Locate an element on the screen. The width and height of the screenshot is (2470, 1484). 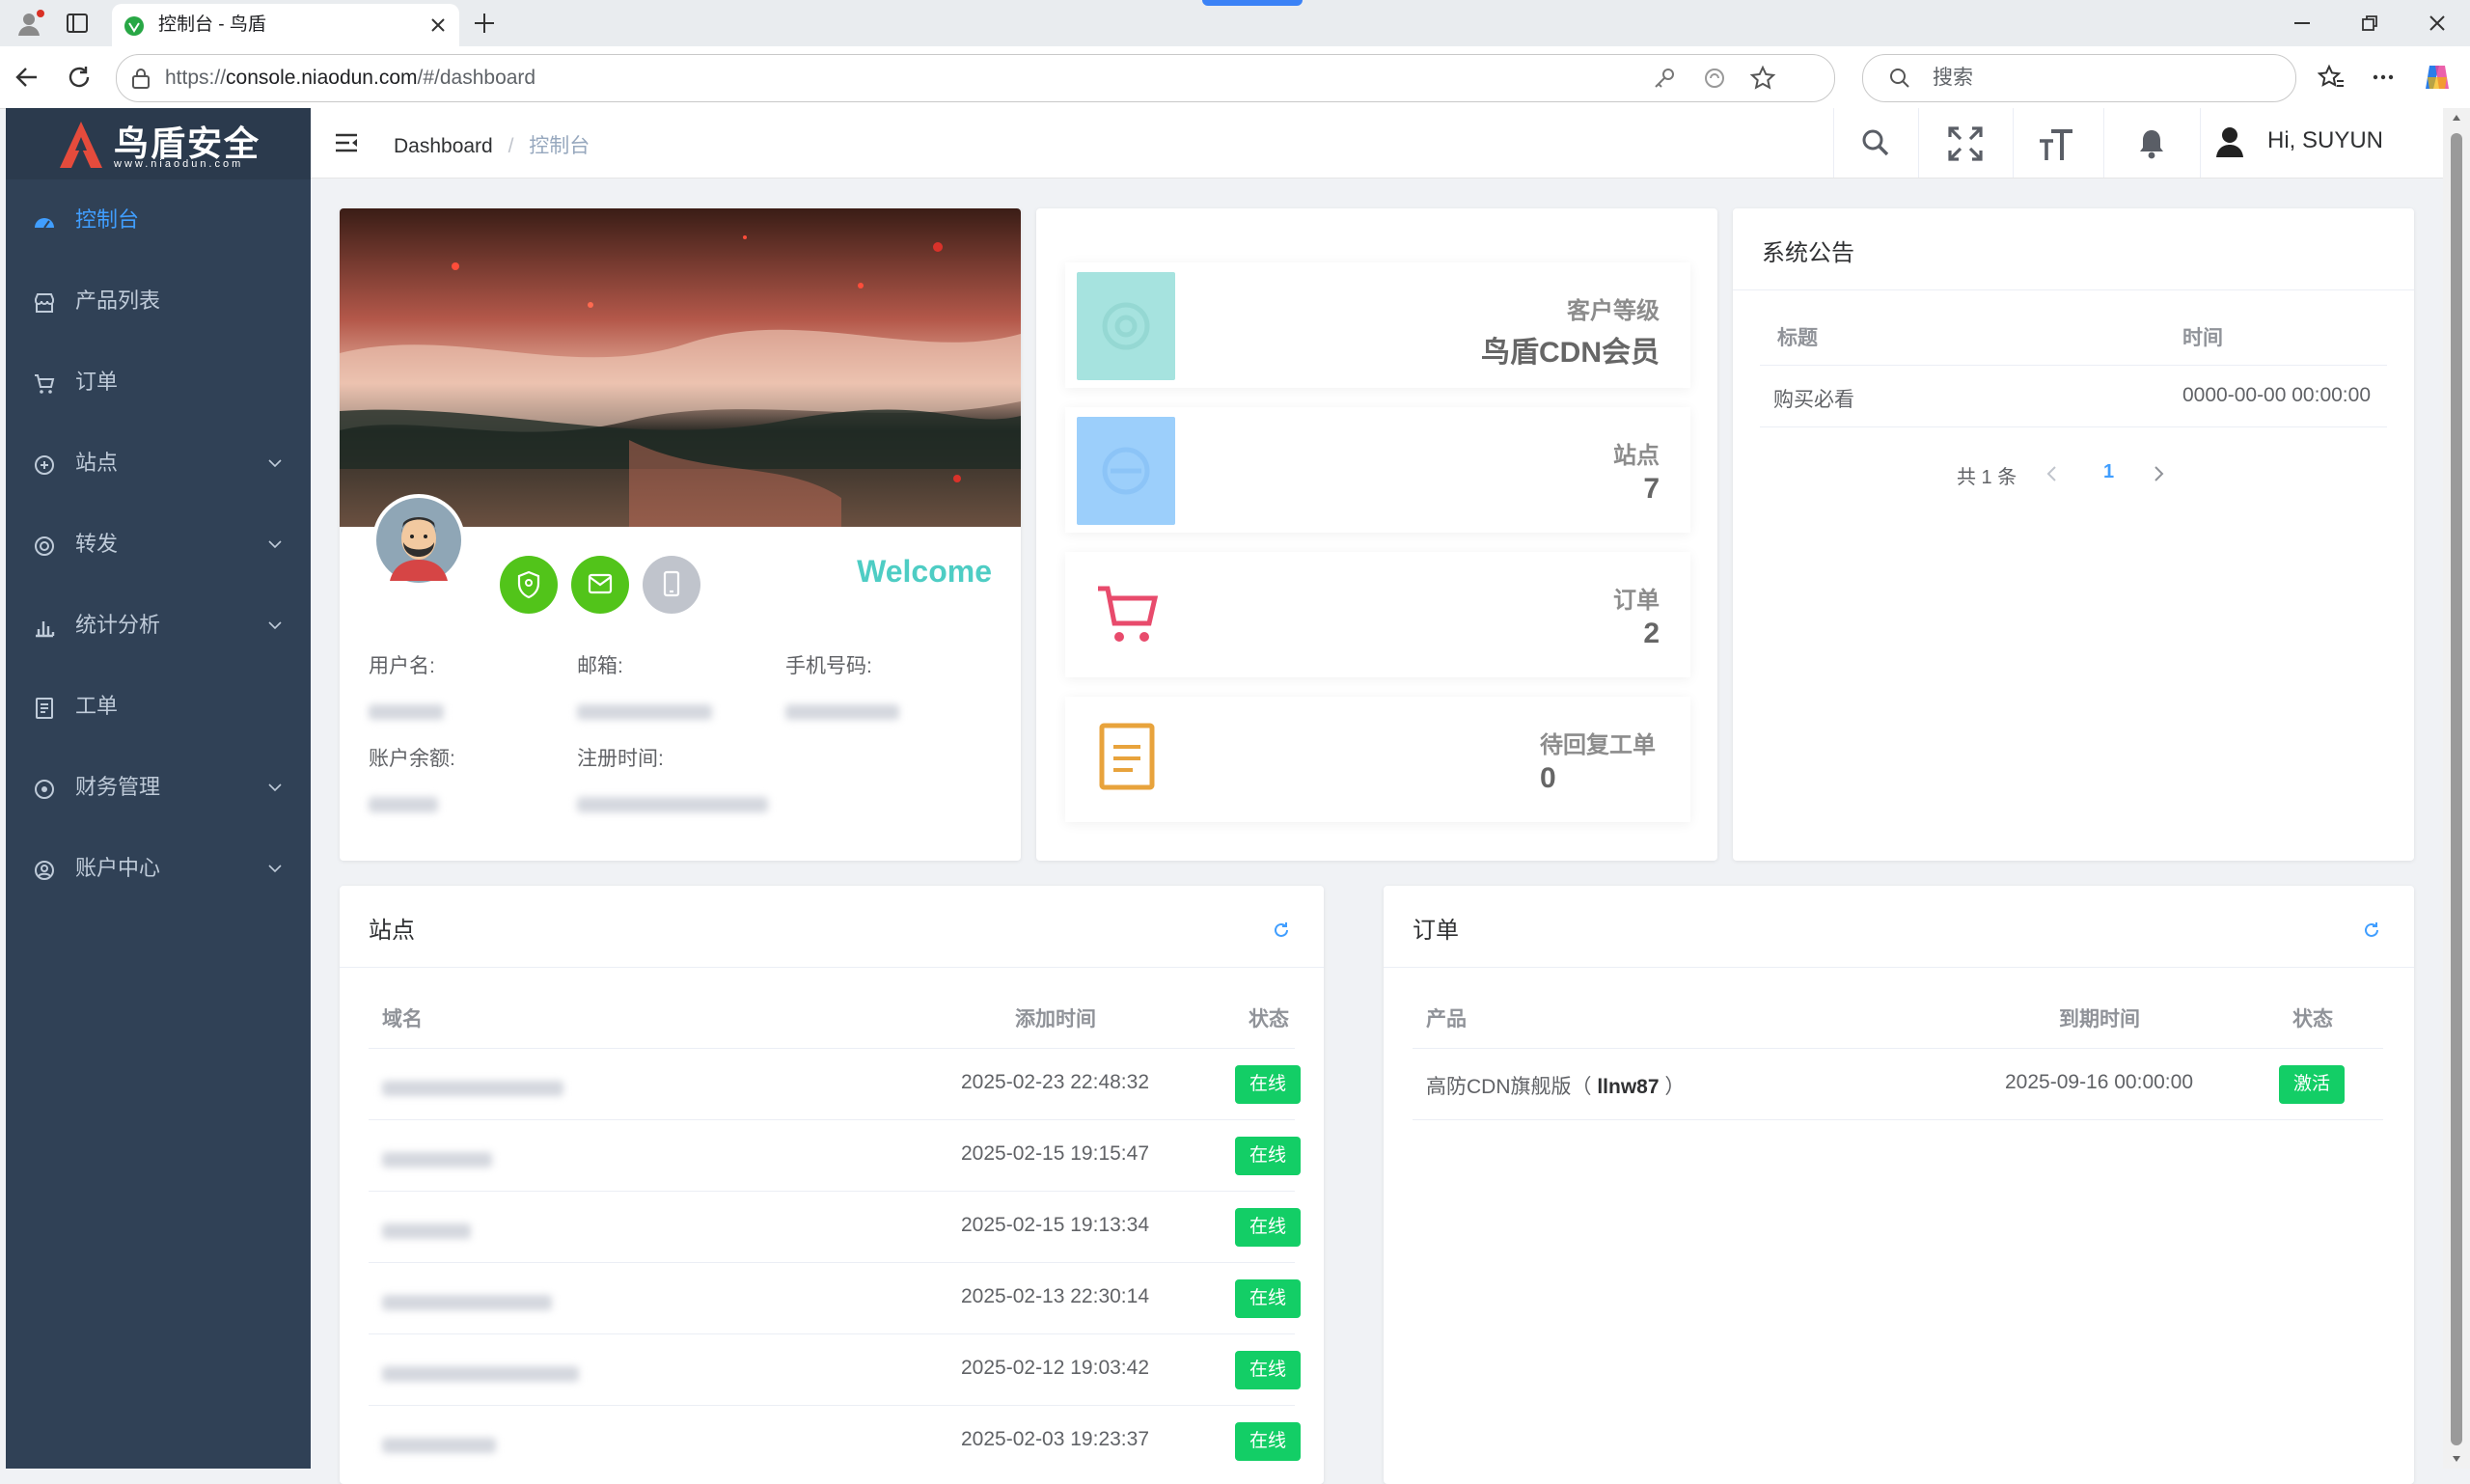
hamburger-icon is located at coordinates (346, 142).